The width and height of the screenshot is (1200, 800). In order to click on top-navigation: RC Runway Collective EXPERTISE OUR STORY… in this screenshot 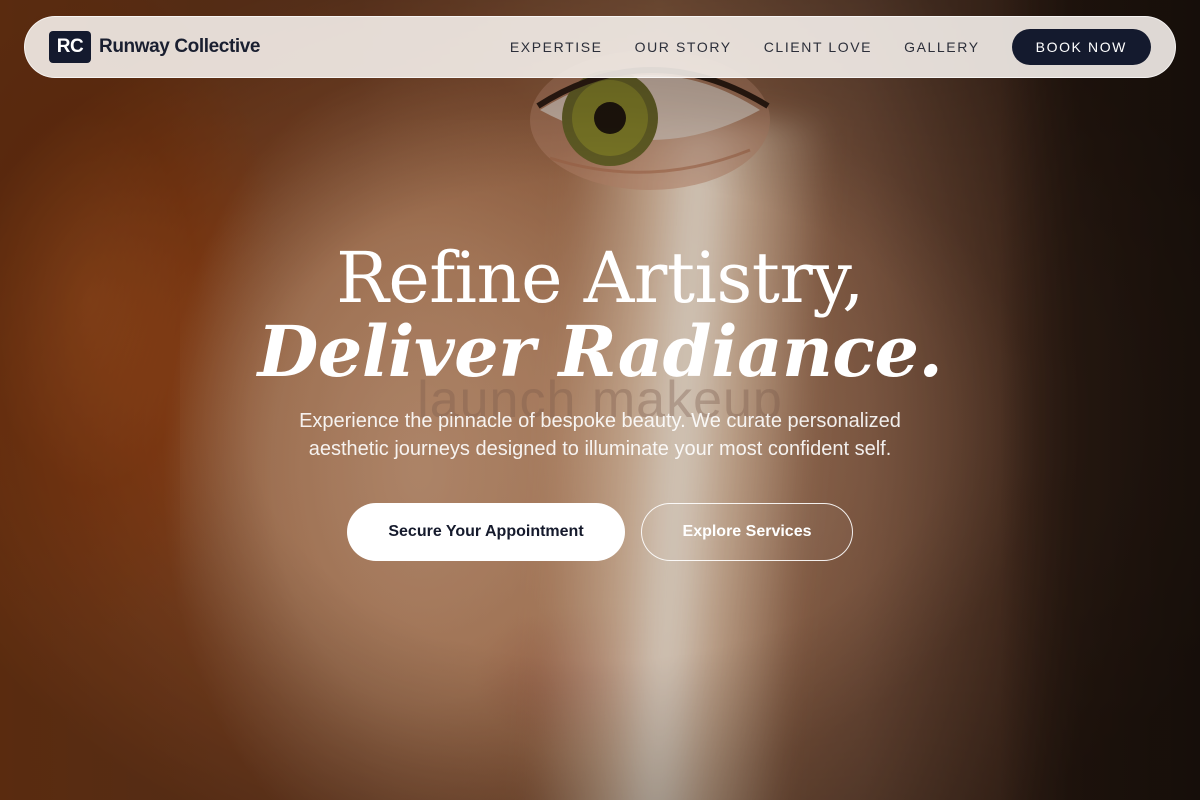, I will do `click(600, 47)`.